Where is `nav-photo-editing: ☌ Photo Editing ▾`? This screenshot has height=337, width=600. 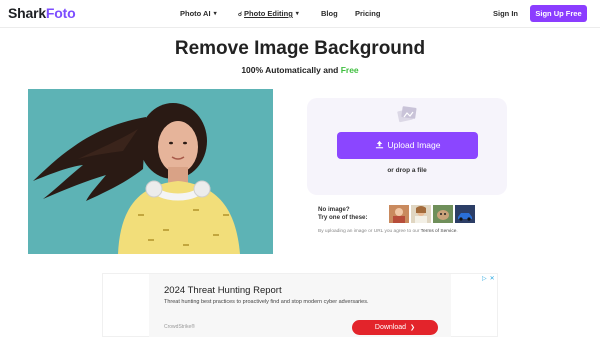 nav-photo-editing: ☌ Photo Editing ▾ is located at coordinates (268, 13).